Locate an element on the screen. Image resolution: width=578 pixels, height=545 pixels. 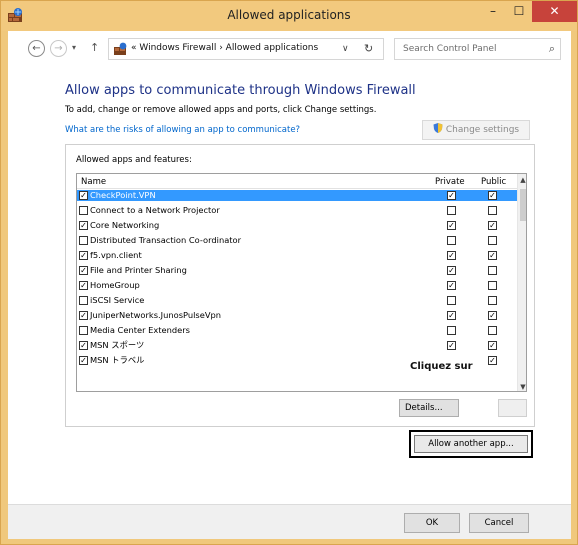
column-header-name: Name is located at coordinates (93, 182).